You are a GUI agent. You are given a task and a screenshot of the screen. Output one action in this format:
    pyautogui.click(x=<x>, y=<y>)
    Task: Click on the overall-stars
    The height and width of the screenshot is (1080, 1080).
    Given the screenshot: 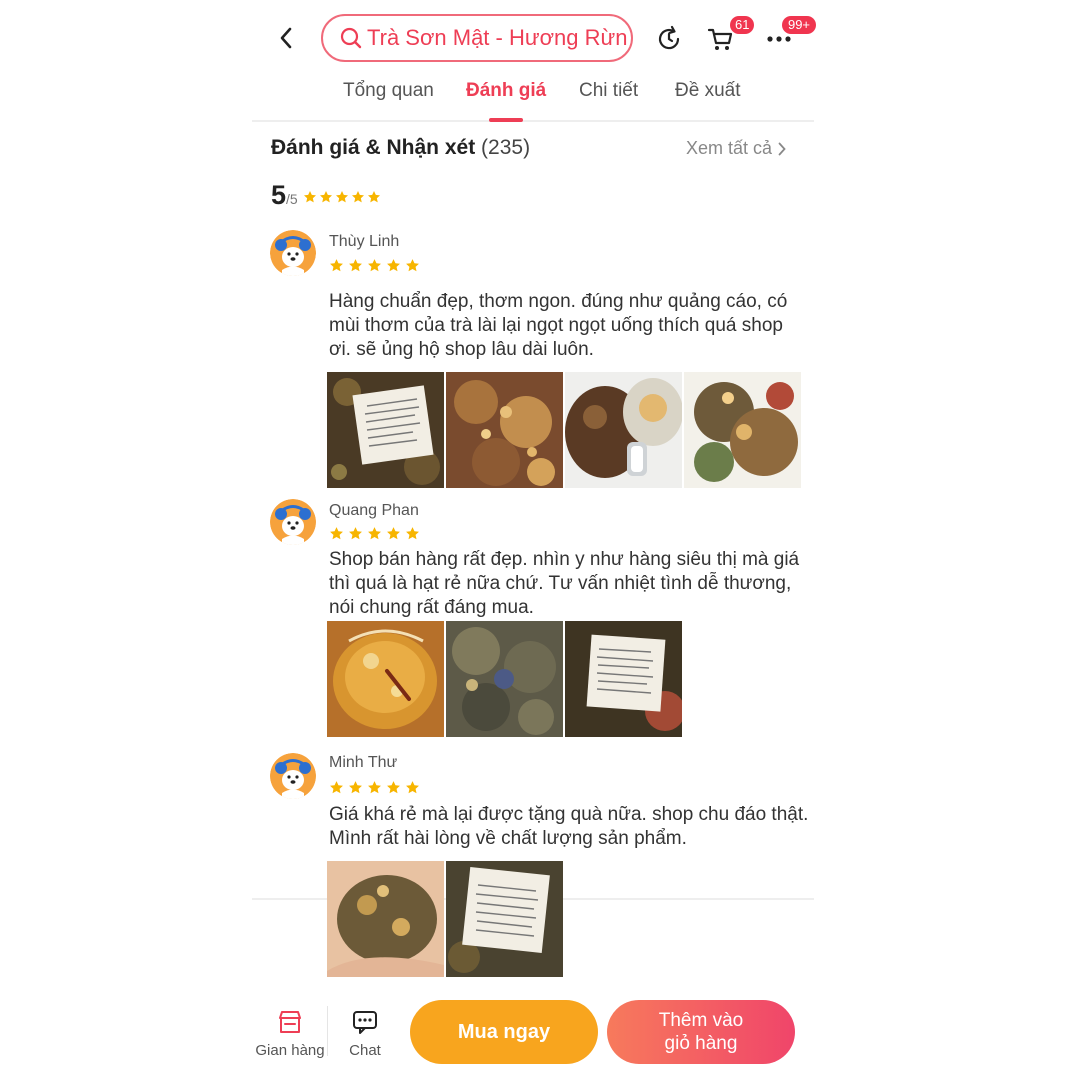 What is the action you would take?
    pyautogui.click(x=342, y=197)
    